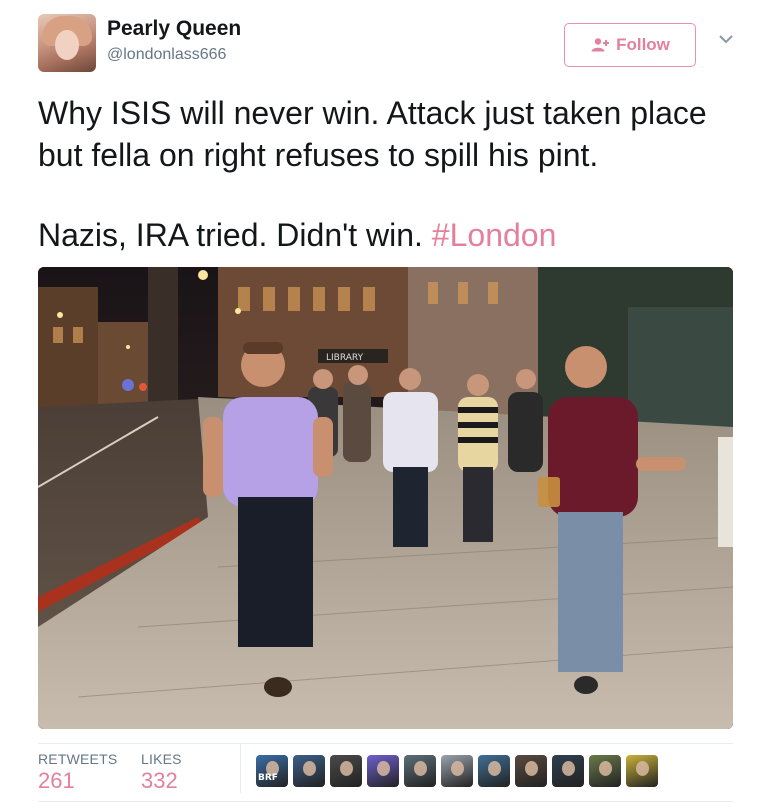  Describe the element at coordinates (385, 801) in the screenshot. I see `stats-divider-bottom` at that location.